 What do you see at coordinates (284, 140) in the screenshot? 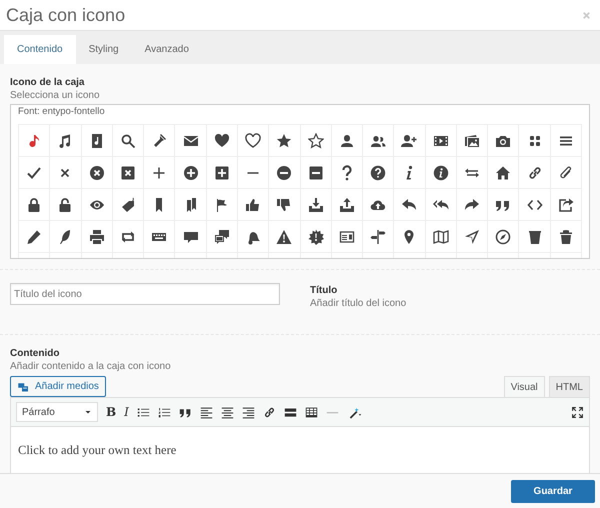
I see `star-icon` at bounding box center [284, 140].